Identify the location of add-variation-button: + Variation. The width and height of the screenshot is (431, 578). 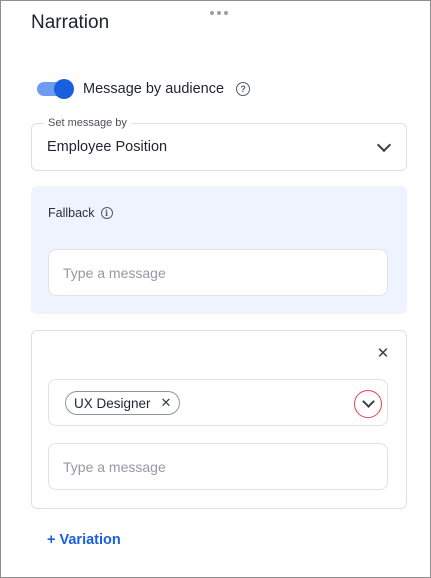
(84, 540).